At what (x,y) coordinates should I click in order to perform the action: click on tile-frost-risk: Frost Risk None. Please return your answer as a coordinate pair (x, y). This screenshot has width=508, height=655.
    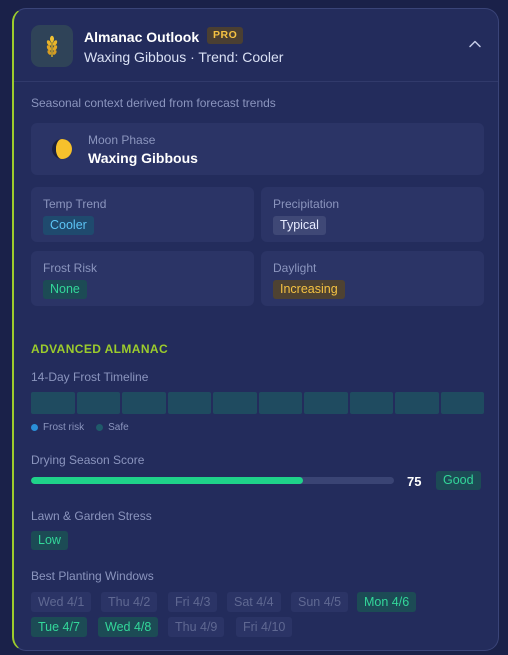
    Looking at the image, I should click on (142, 278).